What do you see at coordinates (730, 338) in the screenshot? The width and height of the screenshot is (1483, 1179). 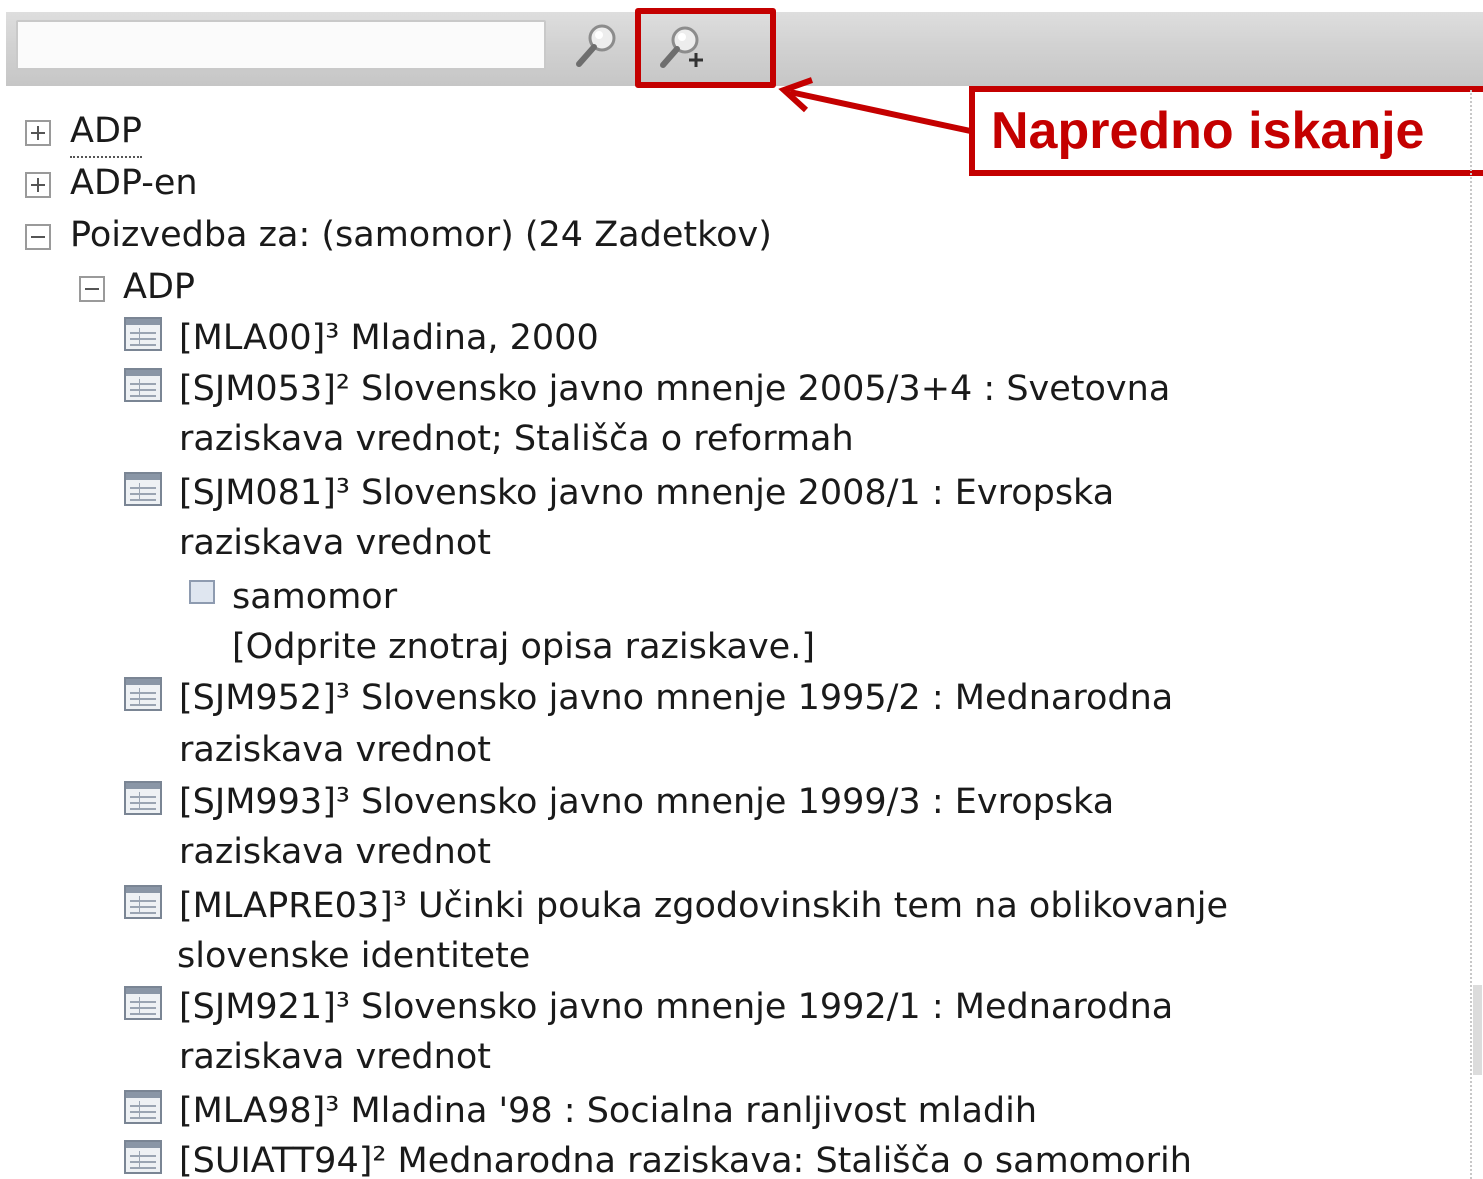 I see `result-item: [MLA00]³ Mladina, 2000` at bounding box center [730, 338].